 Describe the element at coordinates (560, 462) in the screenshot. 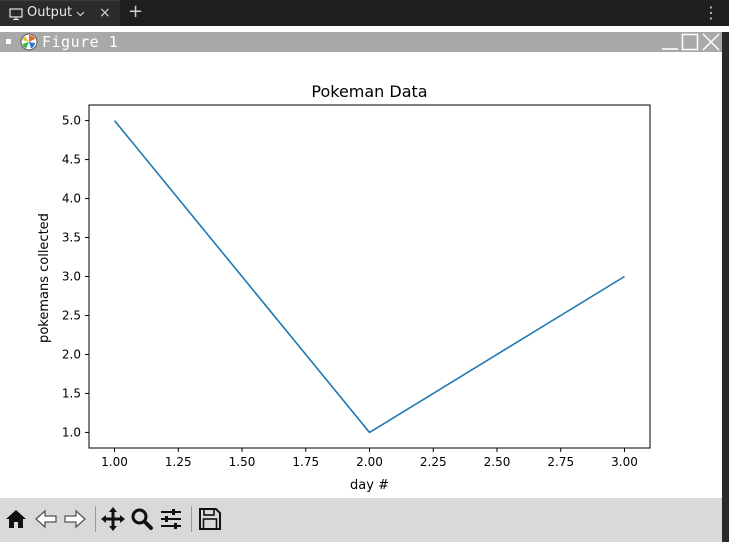

I see `x-tick-label: 2.75` at that location.